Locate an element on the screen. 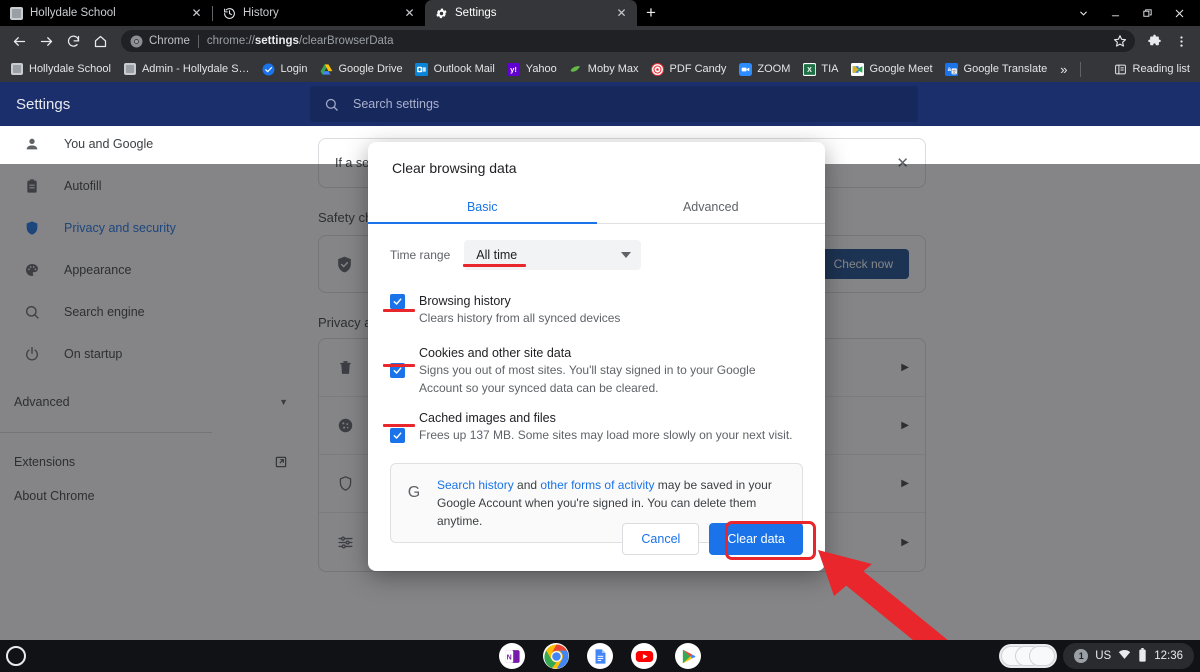 Image resolution: width=1200 pixels, height=672 pixels. bookmark-google-translate: a文 Google Translate is located at coordinates (996, 69).